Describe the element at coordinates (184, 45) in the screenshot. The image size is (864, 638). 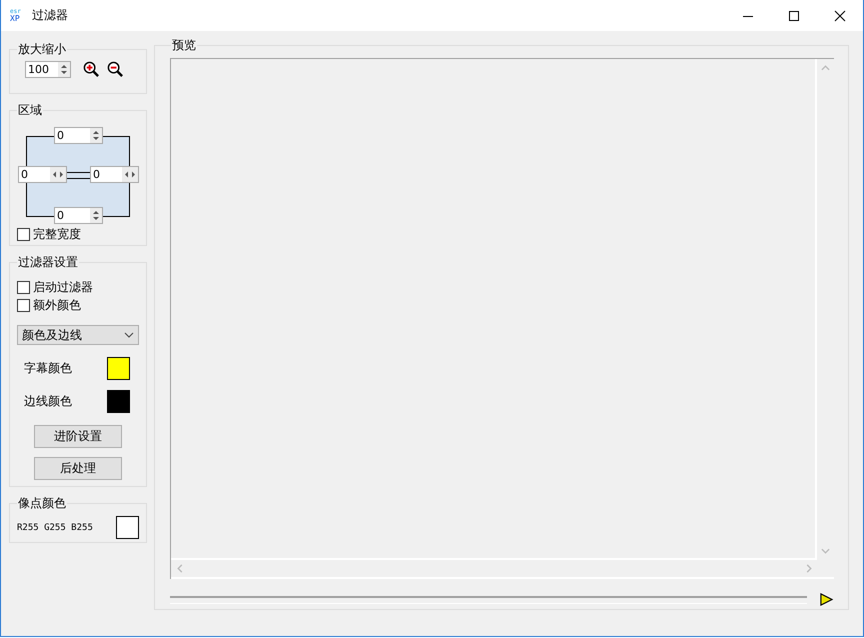
I see `group-label: 预览` at that location.